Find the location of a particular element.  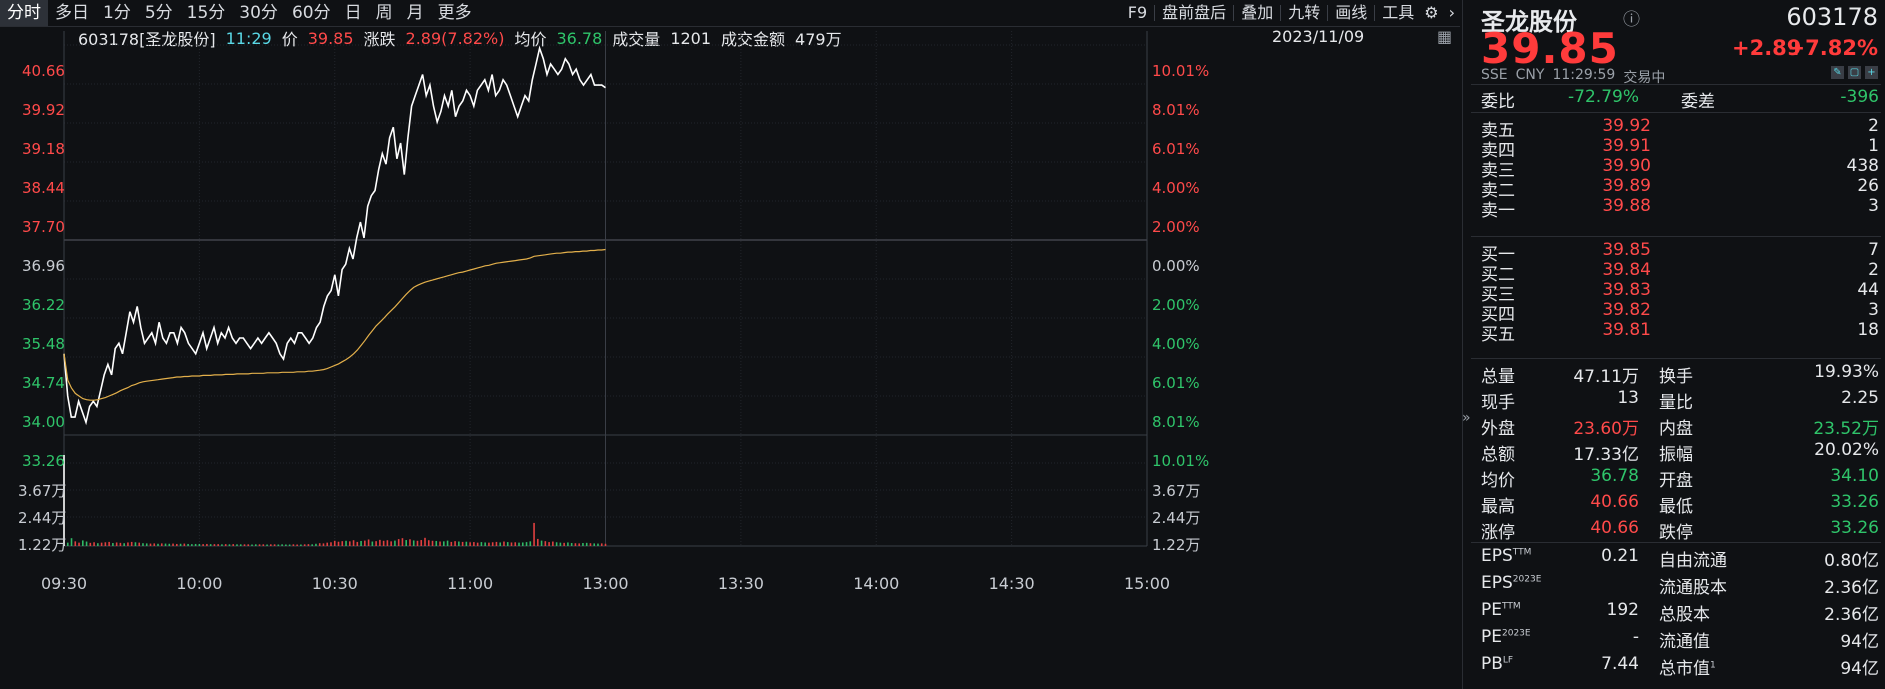

fundamental-label: 流通值 is located at coordinates (1684, 639).